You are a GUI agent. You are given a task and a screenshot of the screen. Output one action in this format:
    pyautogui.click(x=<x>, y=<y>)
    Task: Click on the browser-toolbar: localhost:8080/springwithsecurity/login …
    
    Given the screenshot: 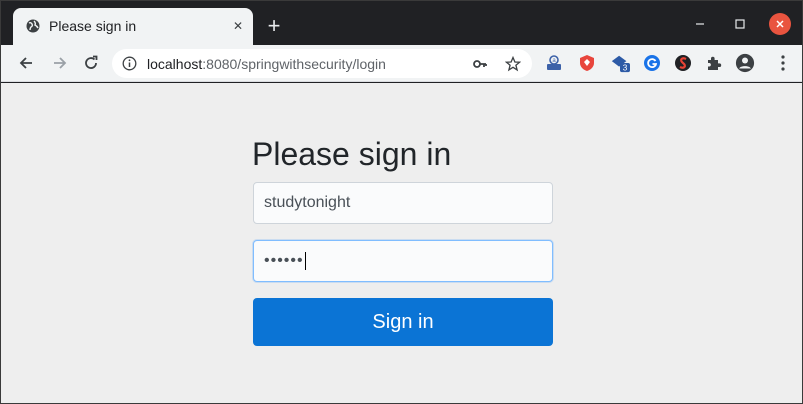 What is the action you would take?
    pyautogui.click(x=401, y=63)
    